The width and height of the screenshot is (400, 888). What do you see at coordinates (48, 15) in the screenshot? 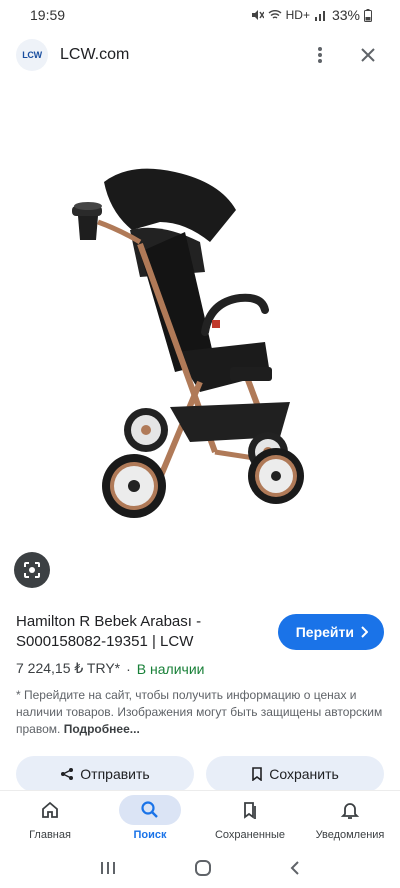
I see `status-time: 19:59` at bounding box center [48, 15].